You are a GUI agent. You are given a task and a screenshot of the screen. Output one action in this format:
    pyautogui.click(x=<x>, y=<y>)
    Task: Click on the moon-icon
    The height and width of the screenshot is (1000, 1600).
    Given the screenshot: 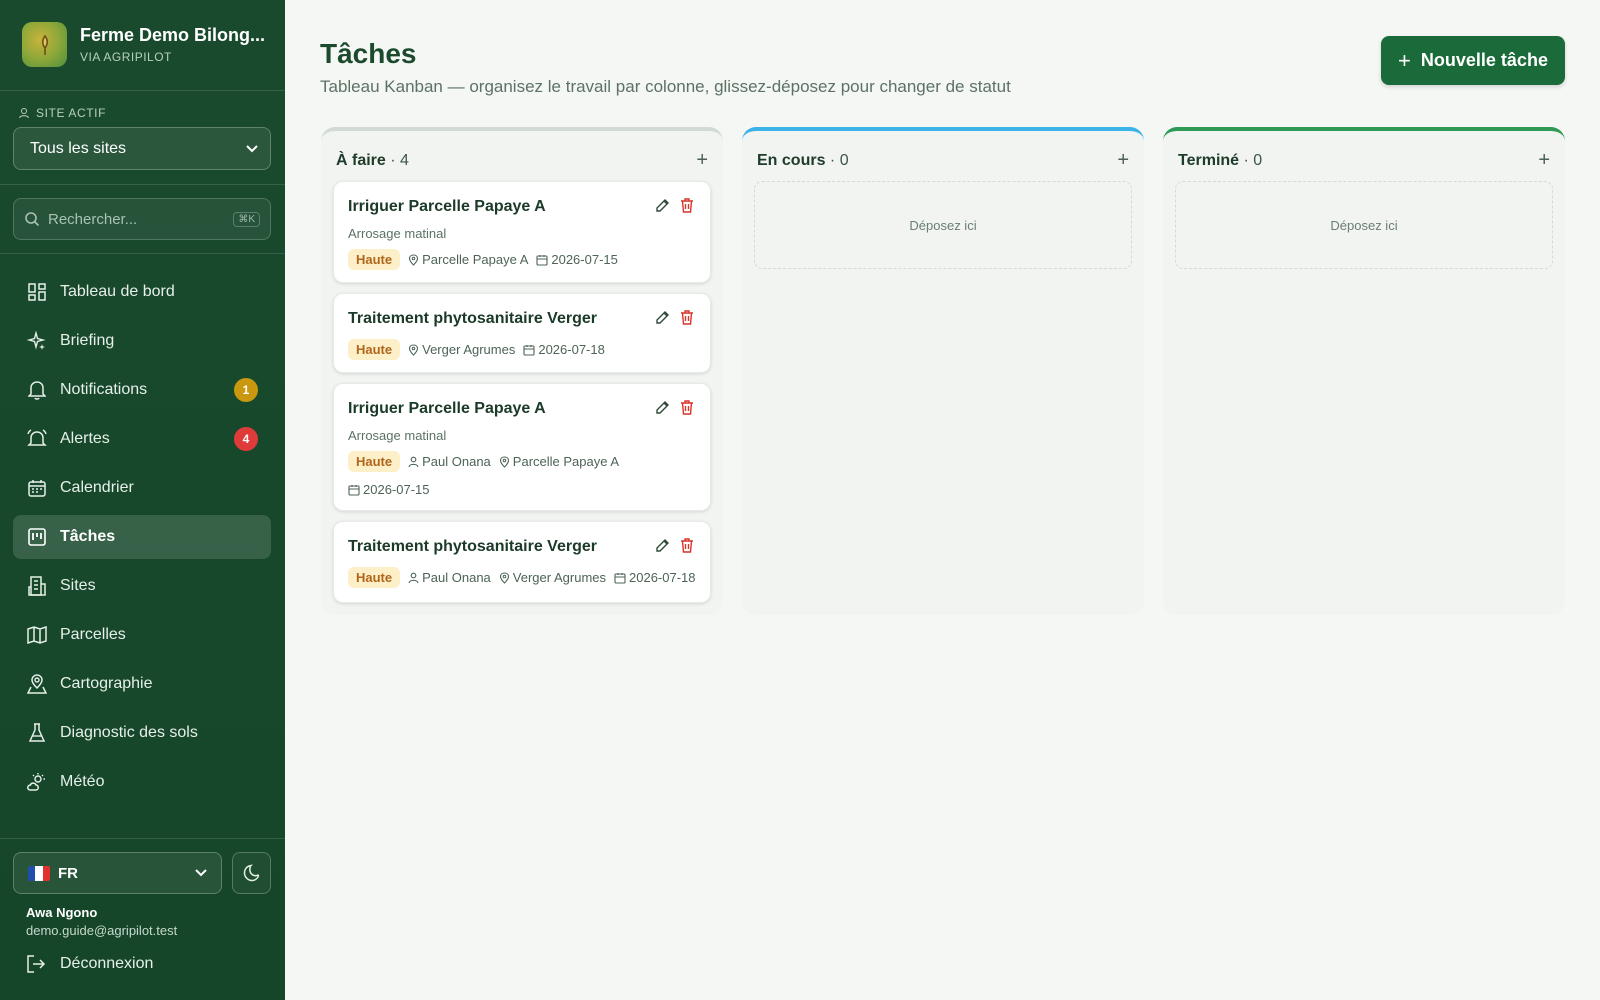 What is the action you would take?
    pyautogui.click(x=251, y=873)
    